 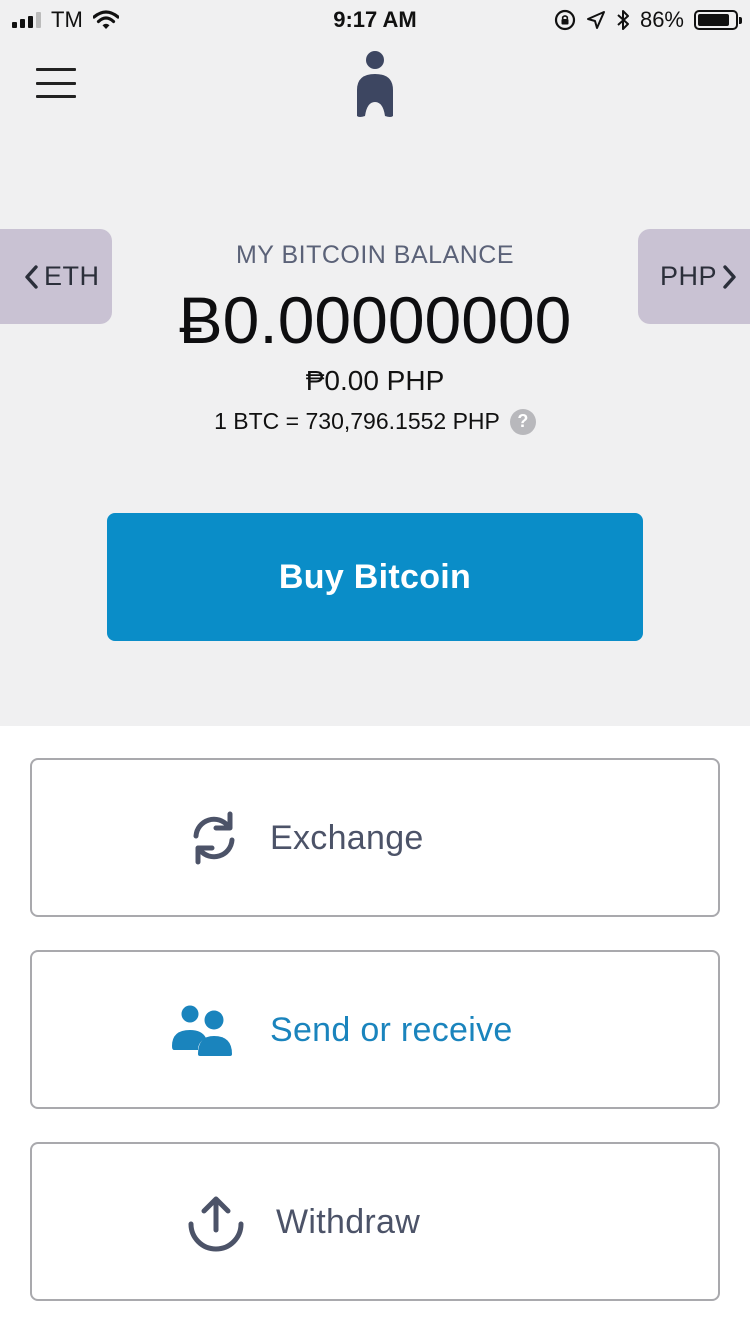 I want to click on app-logo-icon, so click(x=375, y=84).